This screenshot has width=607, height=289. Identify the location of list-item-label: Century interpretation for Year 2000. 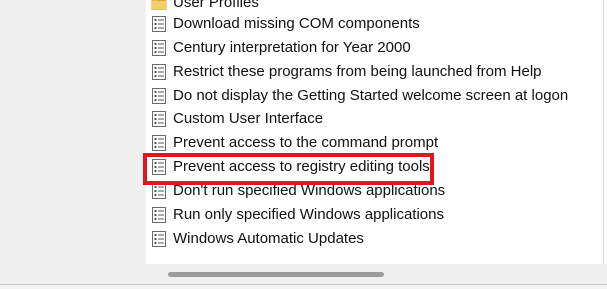
(292, 47).